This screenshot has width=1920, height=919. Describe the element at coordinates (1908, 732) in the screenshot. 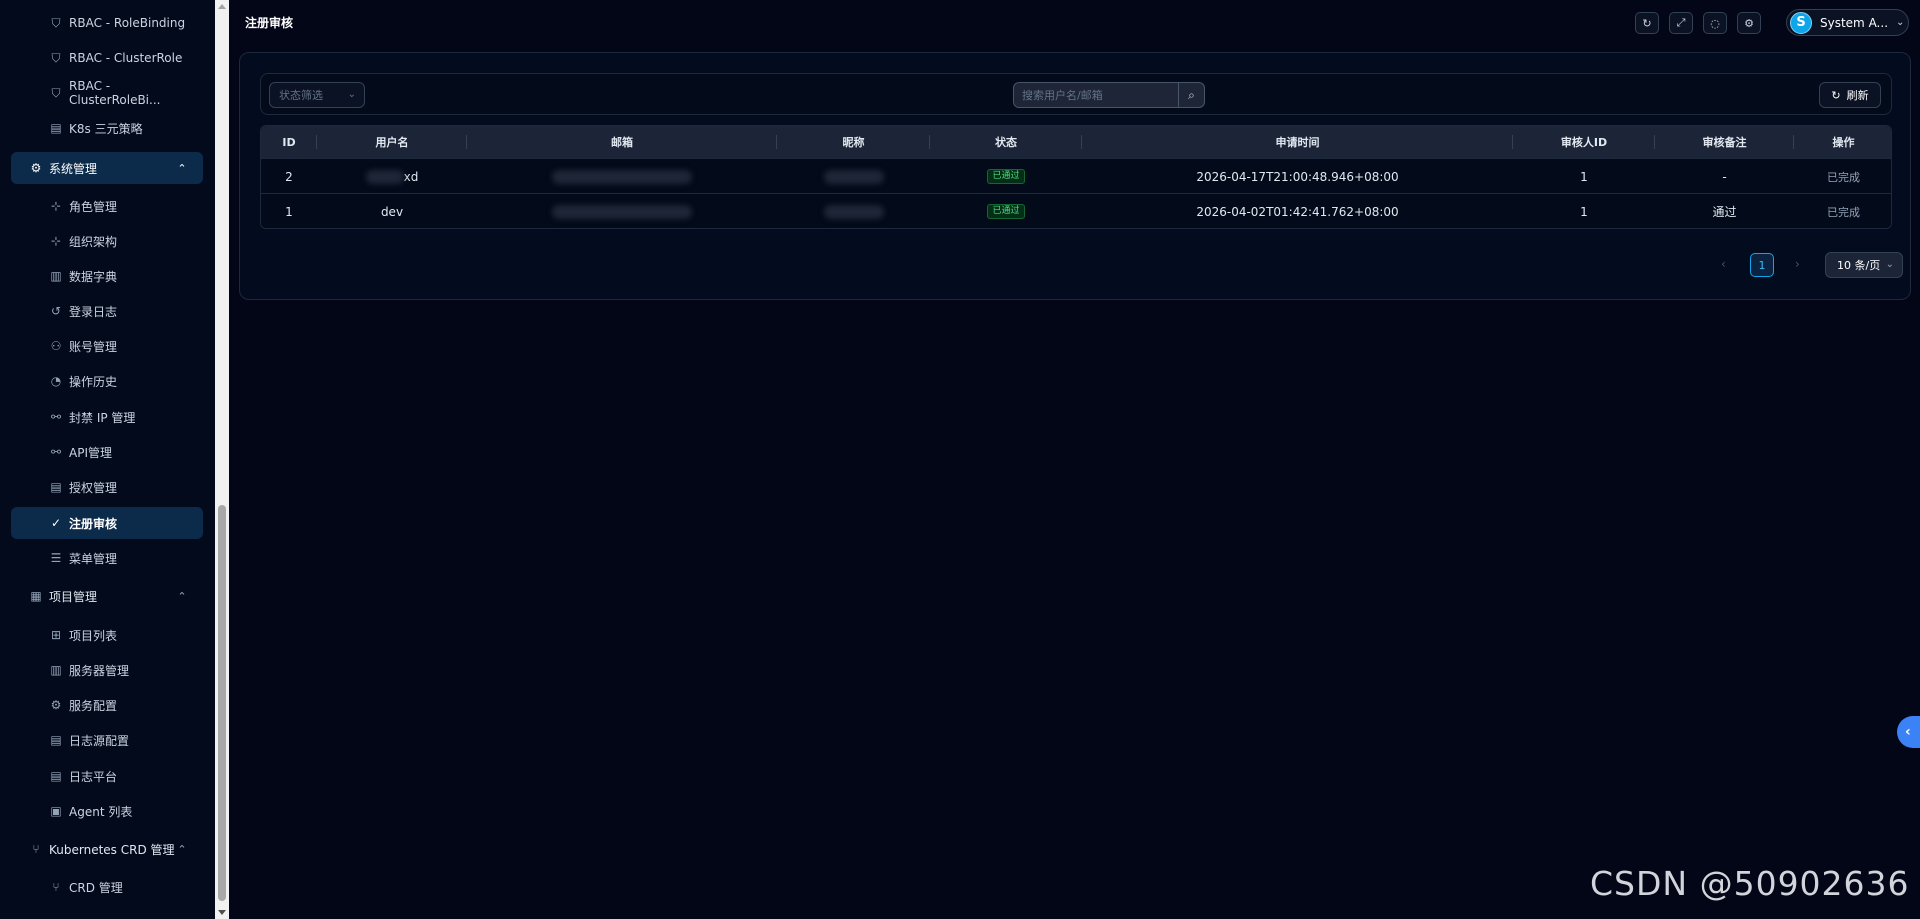

I see `chevron-left-icon: ‹` at that location.